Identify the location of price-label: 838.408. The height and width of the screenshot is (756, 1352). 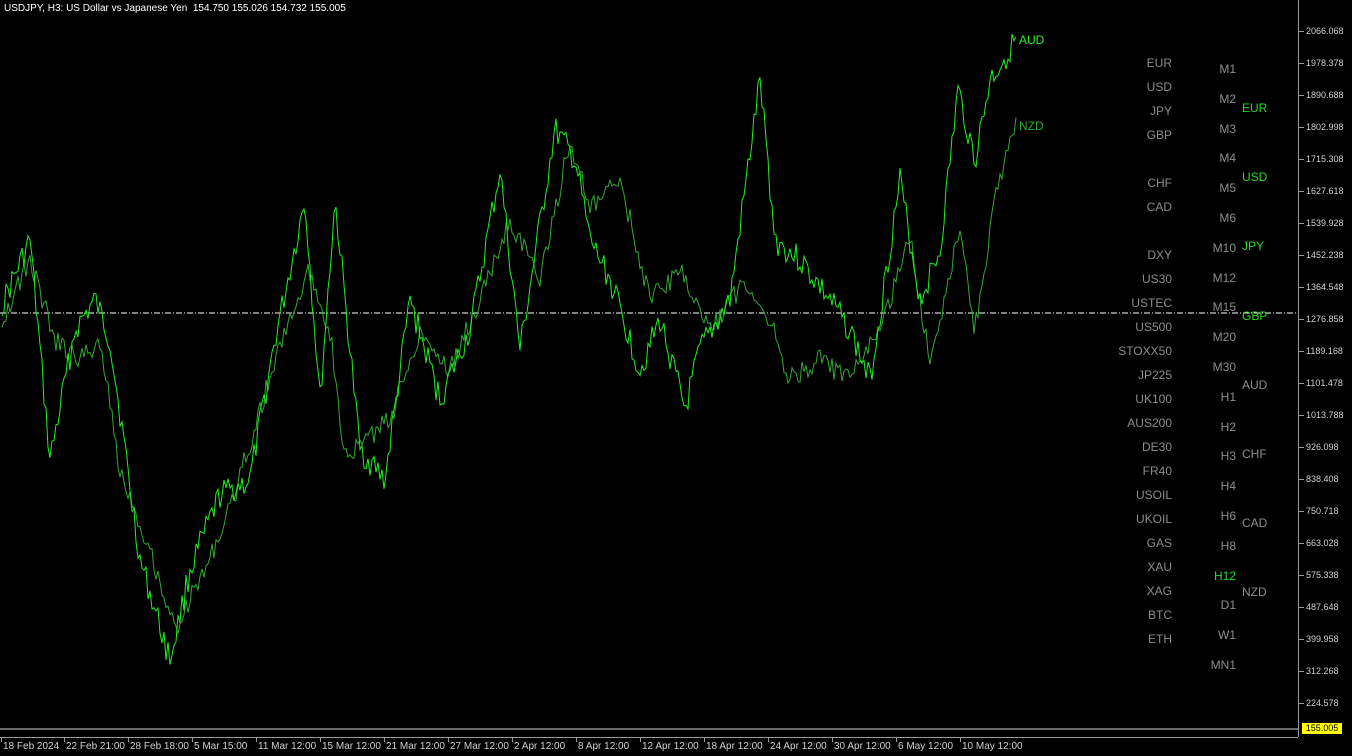
(1322, 479).